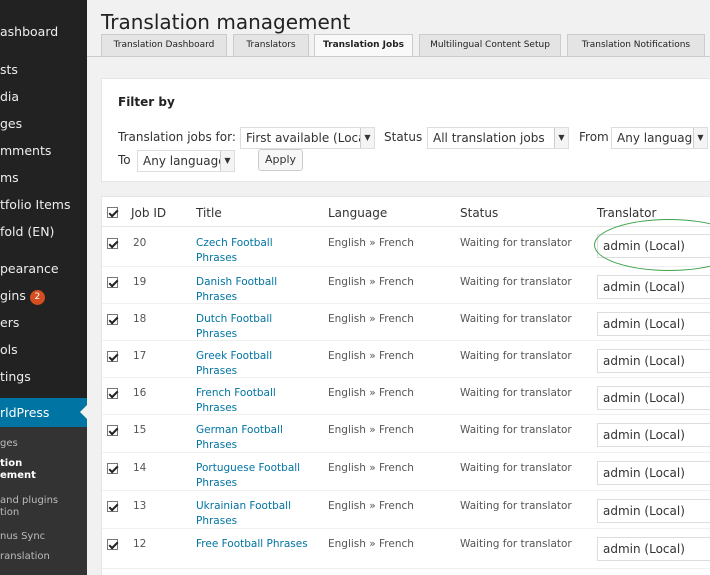 This screenshot has height=575, width=710. I want to click on submenu-theme-plugins-localization: and plugins tion, so click(43, 507).